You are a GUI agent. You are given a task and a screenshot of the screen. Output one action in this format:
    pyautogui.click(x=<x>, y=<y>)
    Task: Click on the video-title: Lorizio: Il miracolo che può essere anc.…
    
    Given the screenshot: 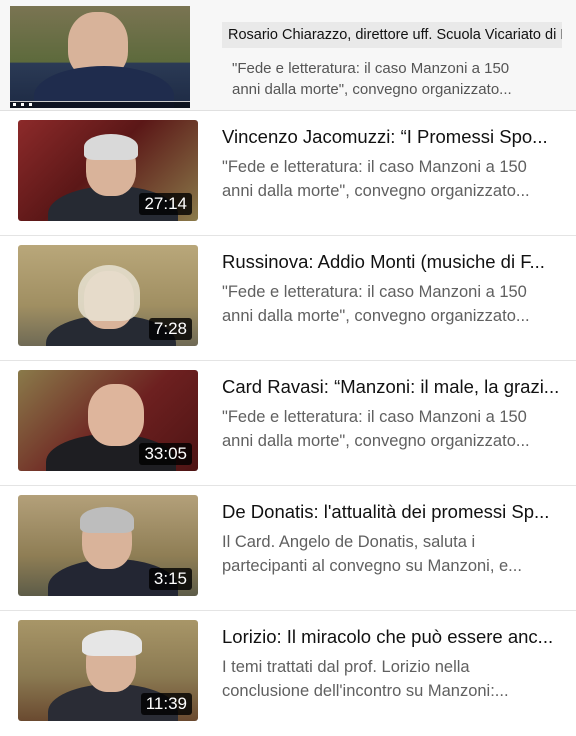 What is the action you would take?
    pyautogui.click(x=393, y=637)
    